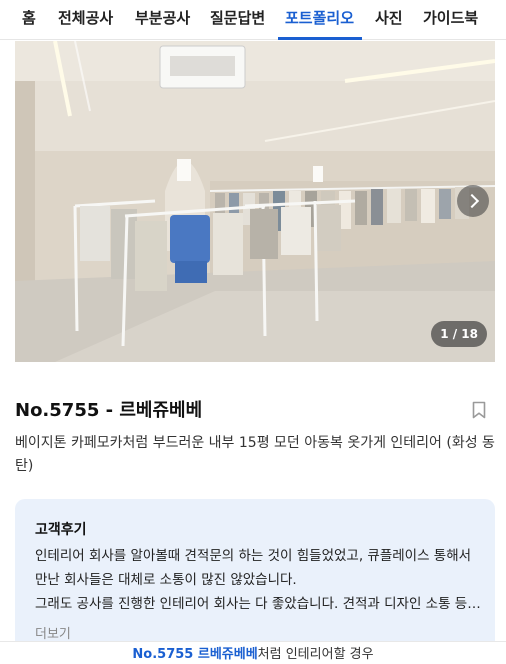 Image resolution: width=506 pixels, height=664 pixels. What do you see at coordinates (195, 654) in the screenshot?
I see `cta-portfolio-name: No.5755 르베쥬베베` at bounding box center [195, 654].